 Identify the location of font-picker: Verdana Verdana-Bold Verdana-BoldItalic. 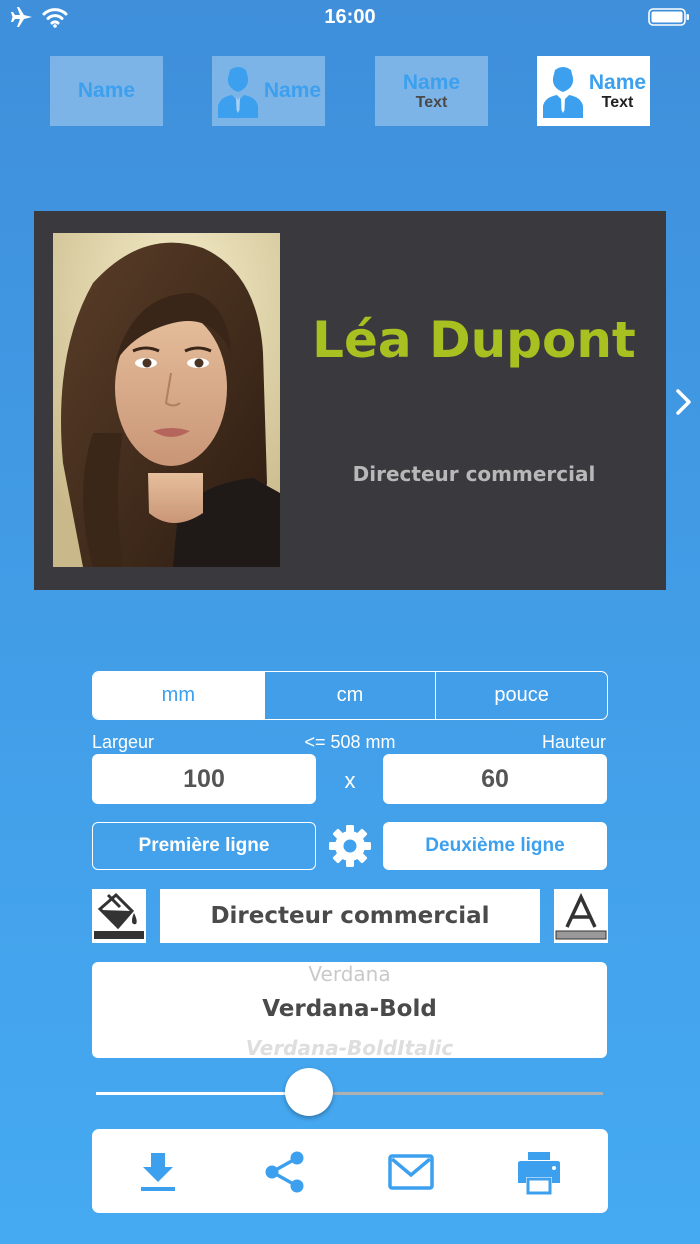
(349, 1010).